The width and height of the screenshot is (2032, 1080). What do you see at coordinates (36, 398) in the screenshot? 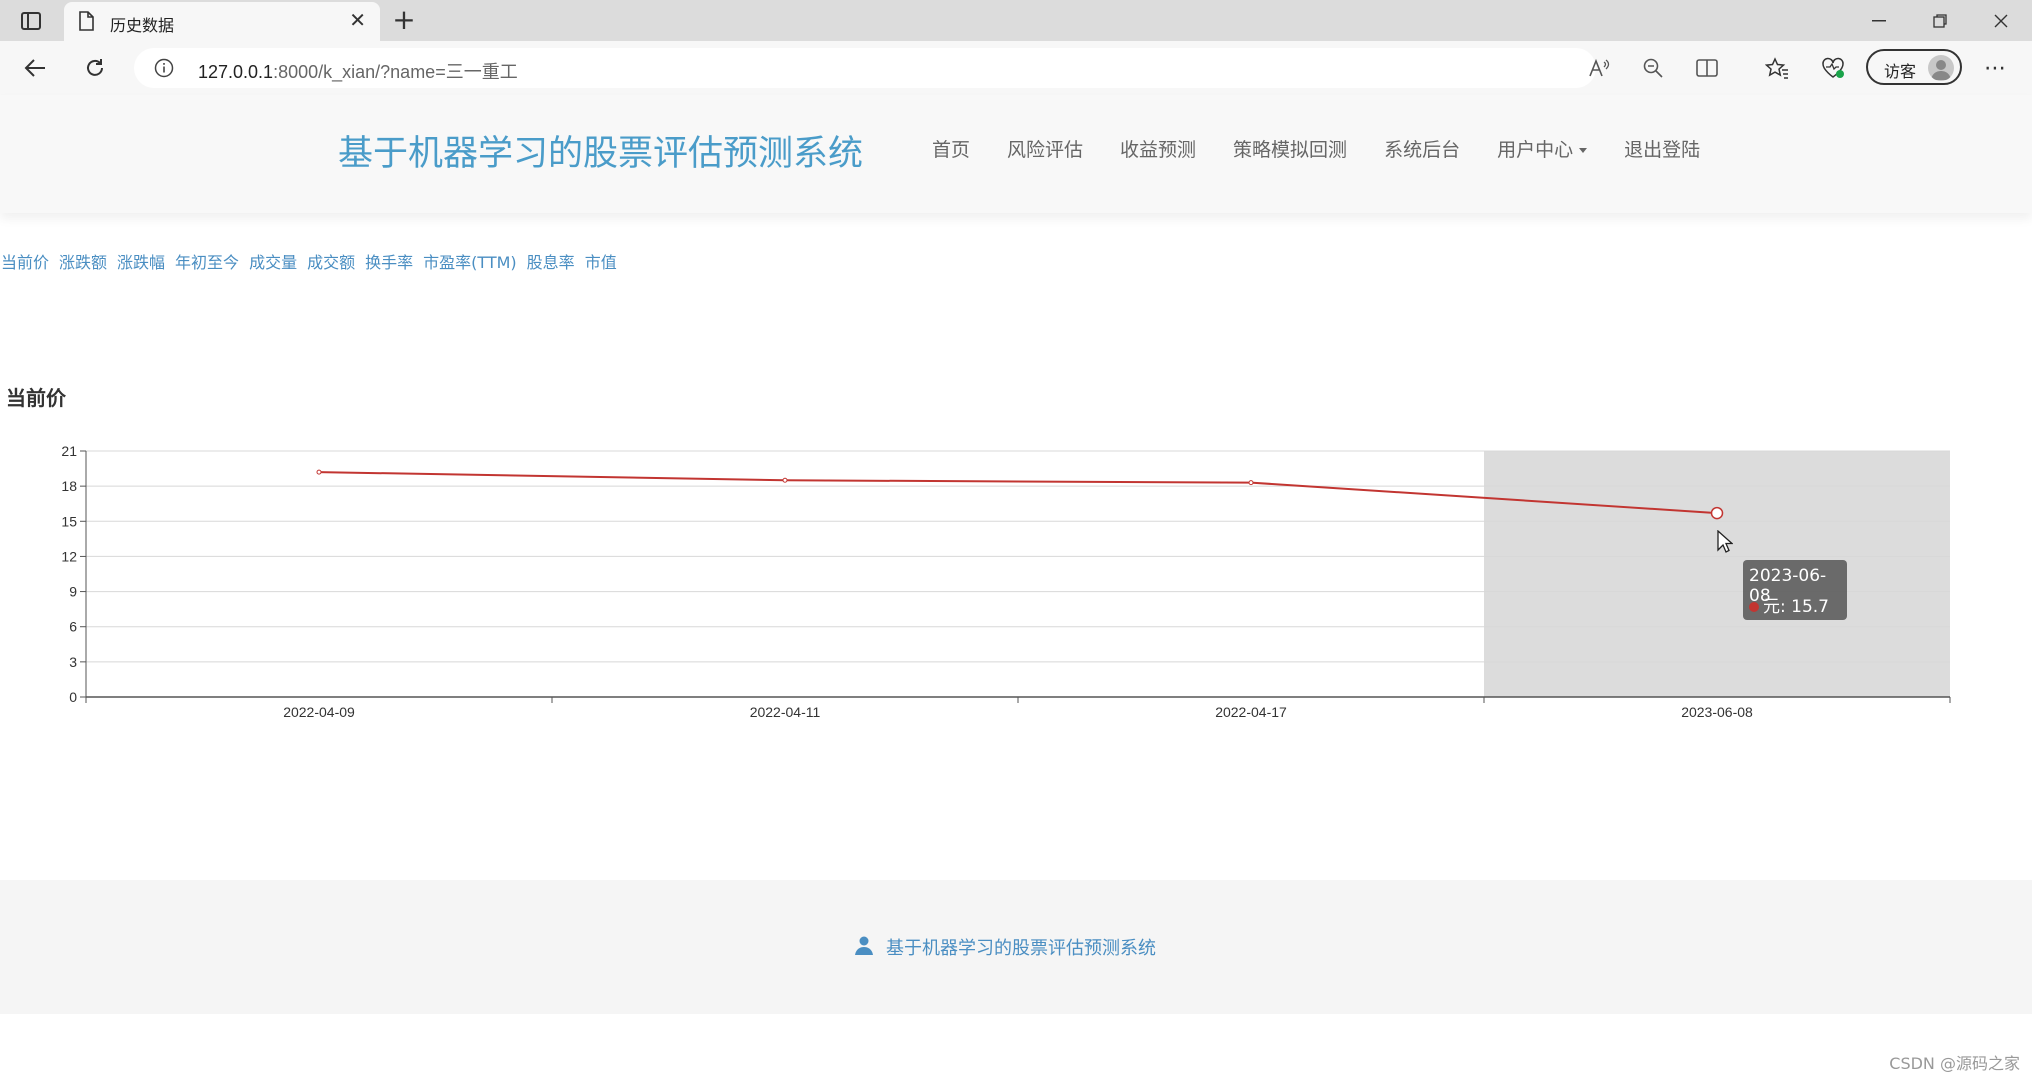
I see `chart-title: 当前价` at bounding box center [36, 398].